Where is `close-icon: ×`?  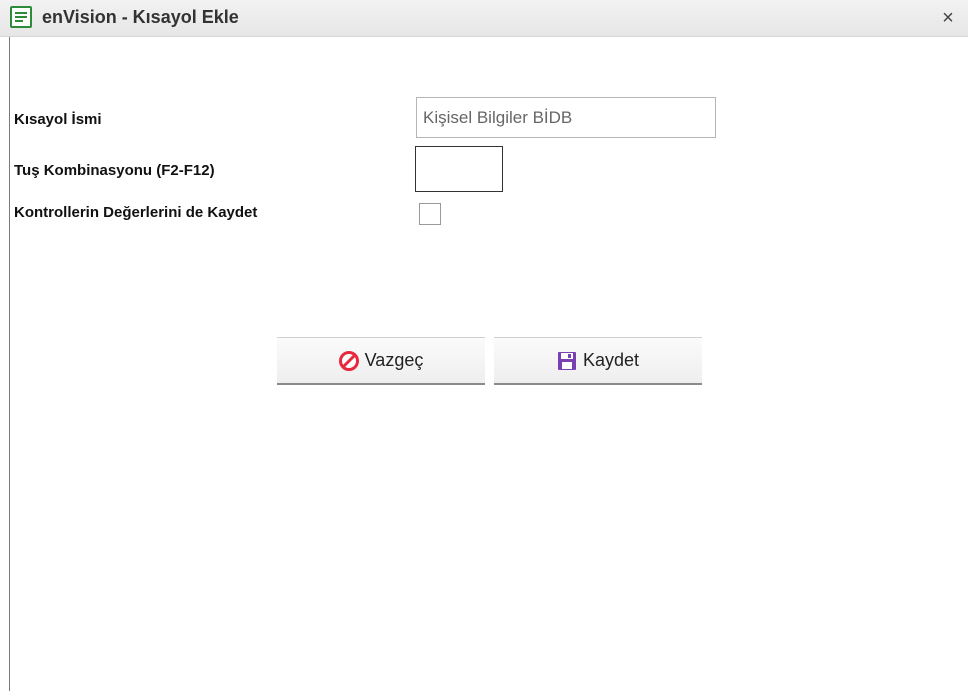 close-icon: × is located at coordinates (948, 18).